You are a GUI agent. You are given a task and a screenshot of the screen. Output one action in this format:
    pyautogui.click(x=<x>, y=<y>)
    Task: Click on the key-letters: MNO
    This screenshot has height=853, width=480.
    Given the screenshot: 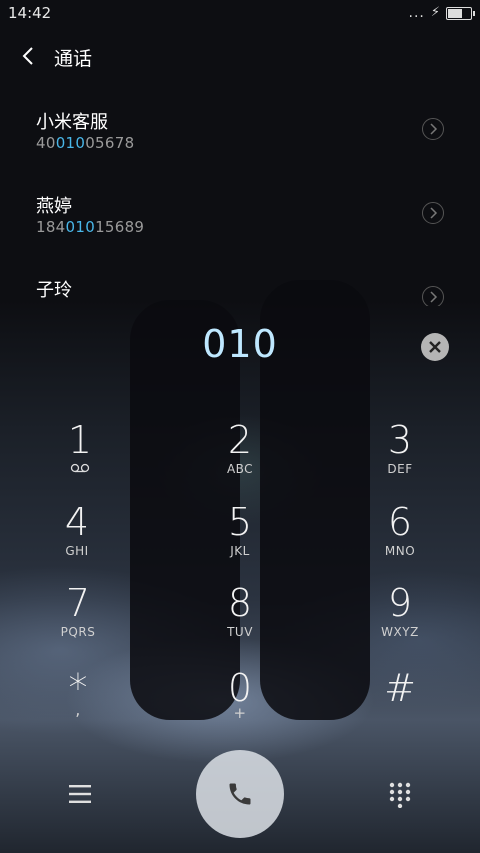 What is the action you would take?
    pyautogui.click(x=400, y=551)
    